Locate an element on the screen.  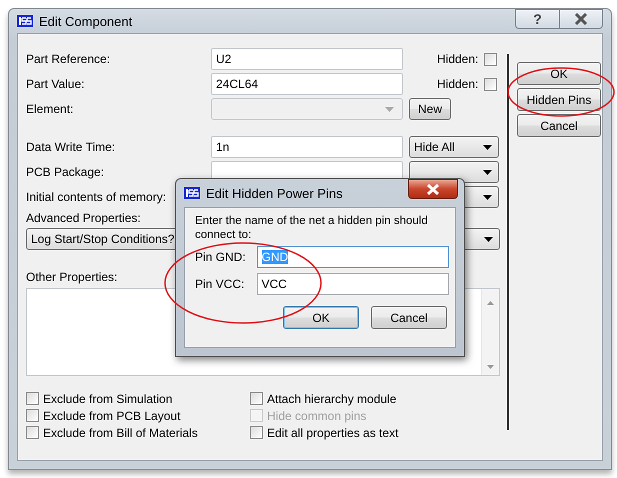
section-label: Other Properties: is located at coordinates (72, 277).